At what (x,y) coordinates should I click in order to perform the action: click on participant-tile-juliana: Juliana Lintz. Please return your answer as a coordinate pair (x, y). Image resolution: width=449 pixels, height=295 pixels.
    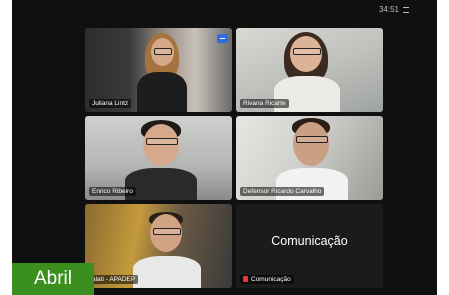
    Looking at the image, I should click on (158, 70).